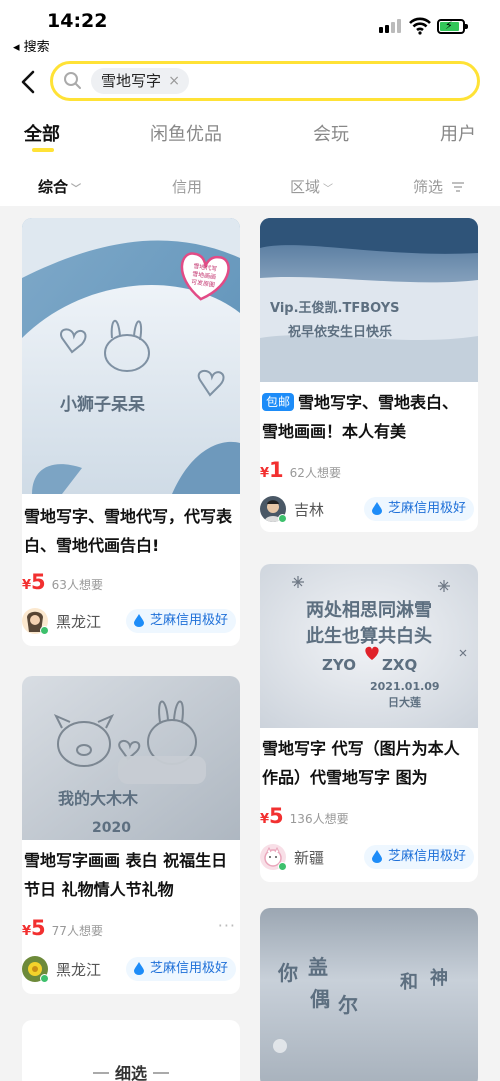 This screenshot has height=1081, width=500. What do you see at coordinates (102, 404) in the screenshot?
I see `snow-writing: 小狮子呆呆` at bounding box center [102, 404].